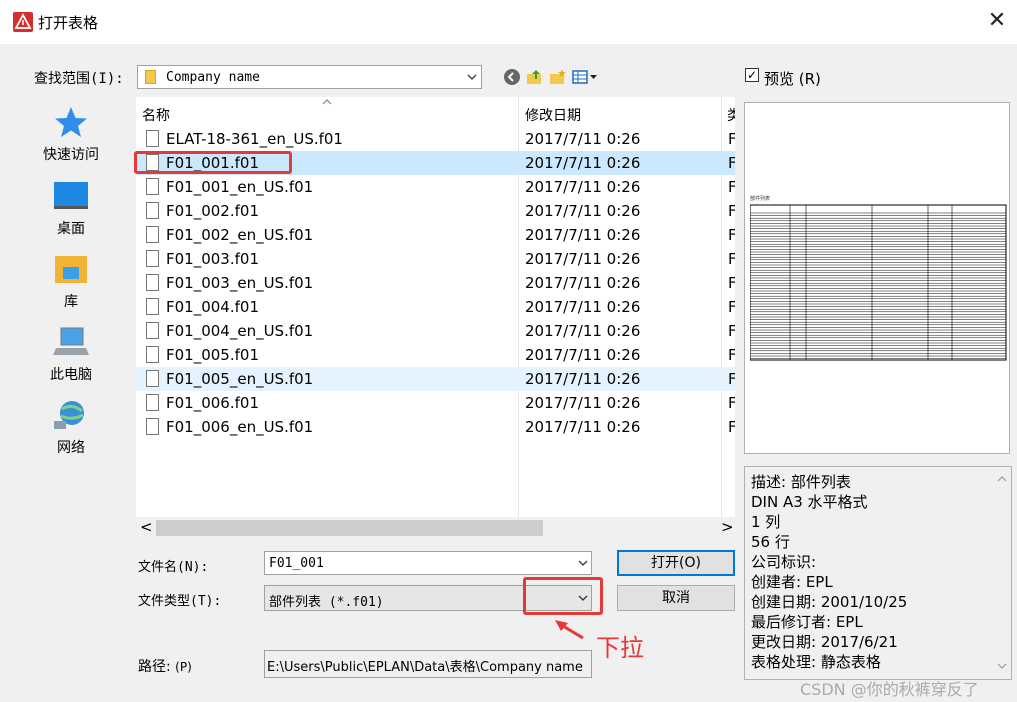  What do you see at coordinates (676, 598) in the screenshot?
I see `cancel-button: 取消` at bounding box center [676, 598].